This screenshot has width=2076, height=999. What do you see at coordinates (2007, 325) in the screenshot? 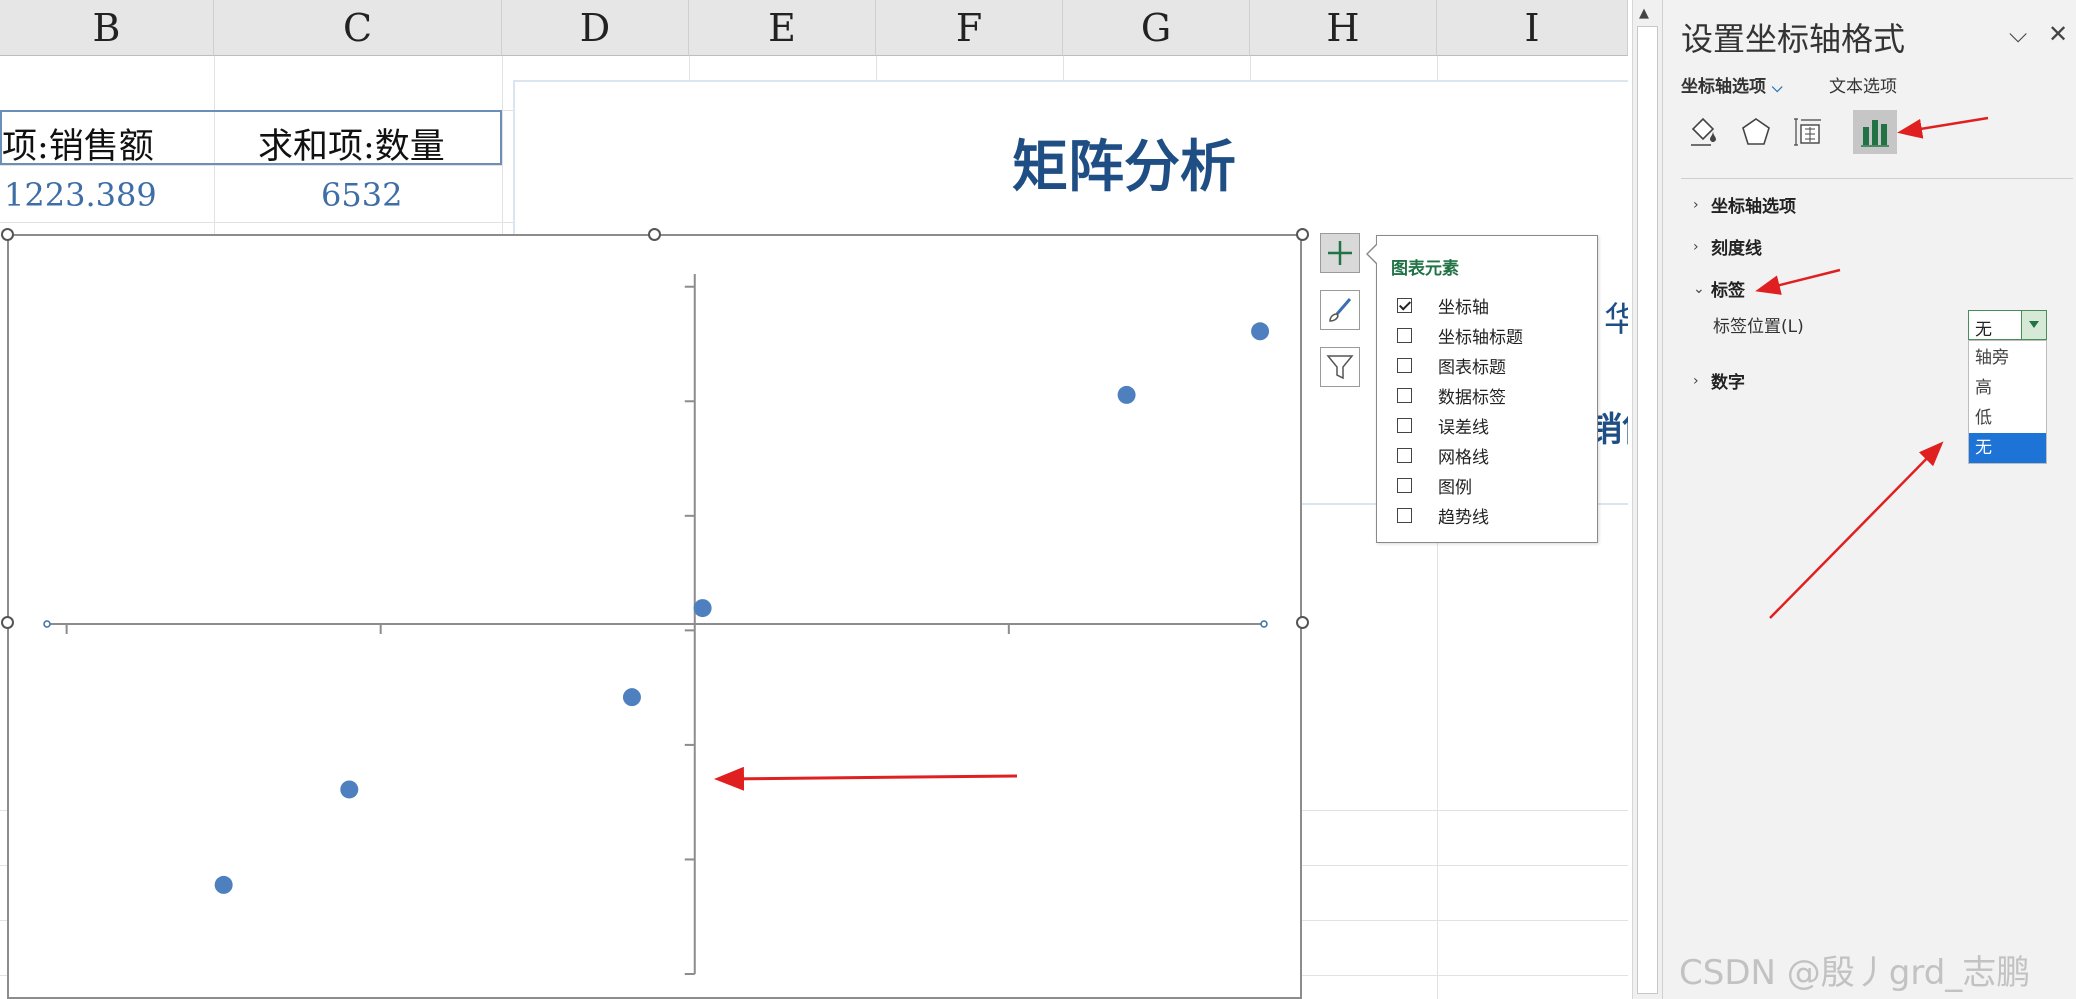
I see `label-position-select: 无` at bounding box center [2007, 325].